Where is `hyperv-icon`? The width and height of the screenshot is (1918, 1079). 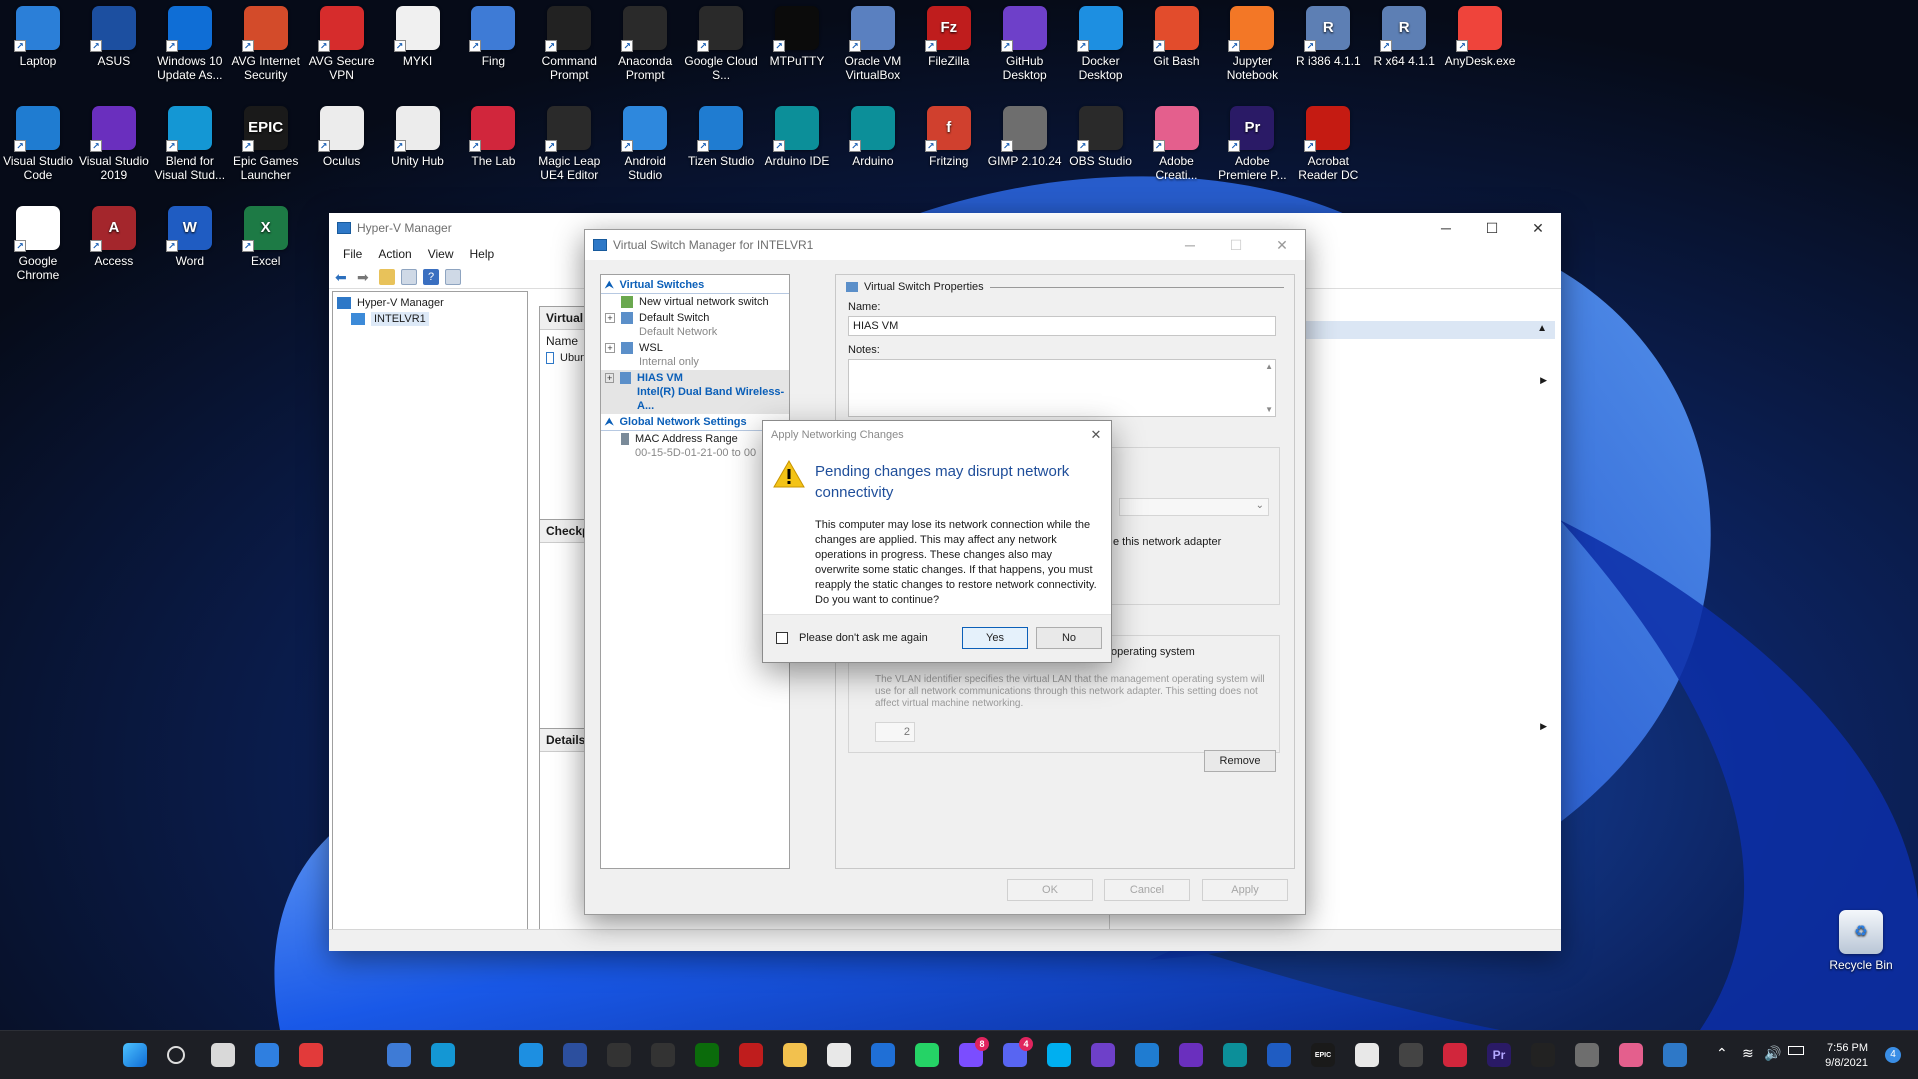 hyperv-icon is located at coordinates (1675, 1055).